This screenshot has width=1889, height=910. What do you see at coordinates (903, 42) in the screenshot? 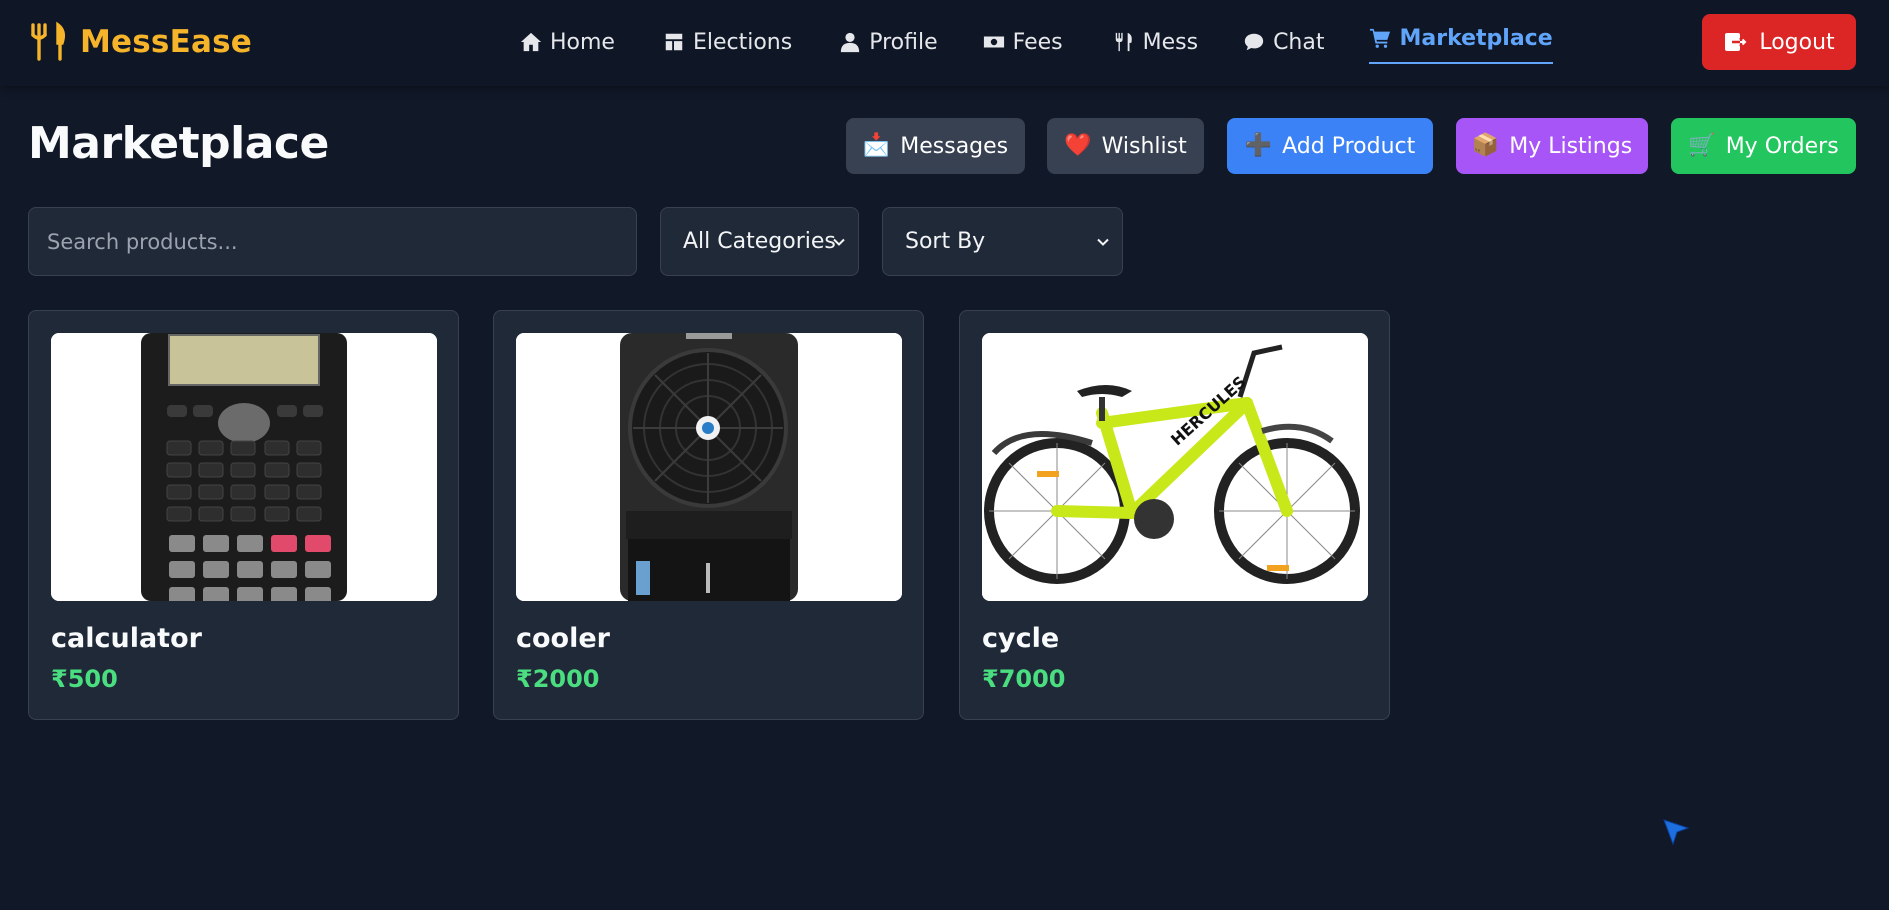
I see `nav-item-label: Profile` at bounding box center [903, 42].